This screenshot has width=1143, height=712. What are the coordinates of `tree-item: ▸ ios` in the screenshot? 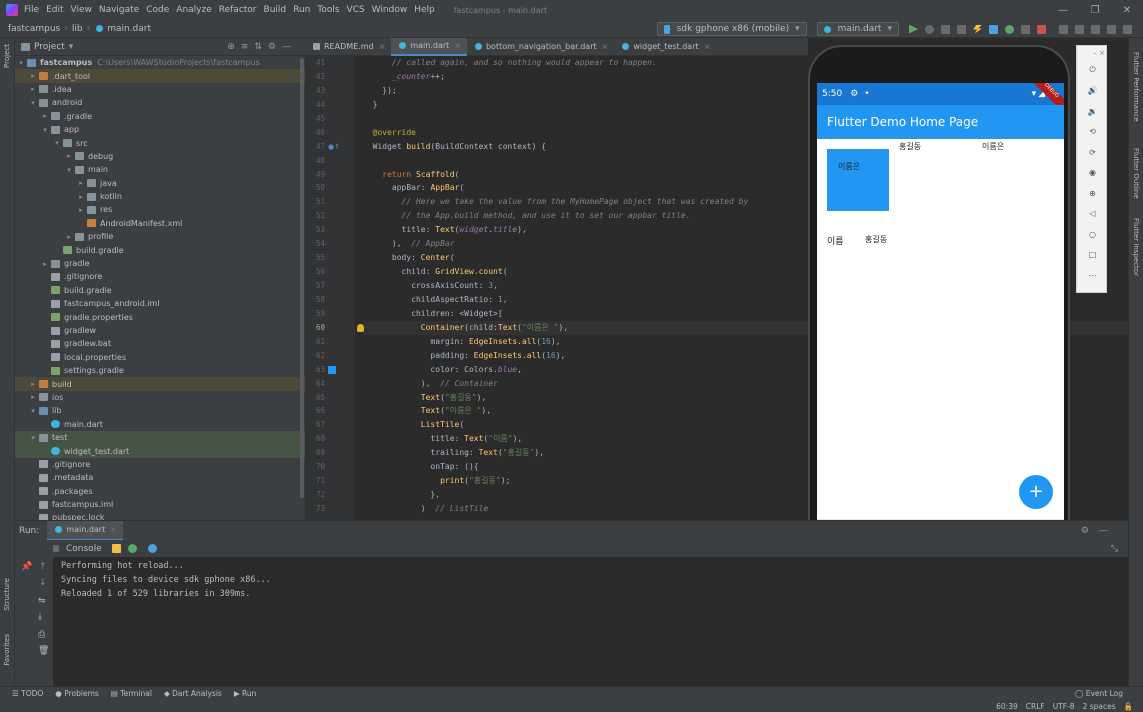 It's located at (160, 397).